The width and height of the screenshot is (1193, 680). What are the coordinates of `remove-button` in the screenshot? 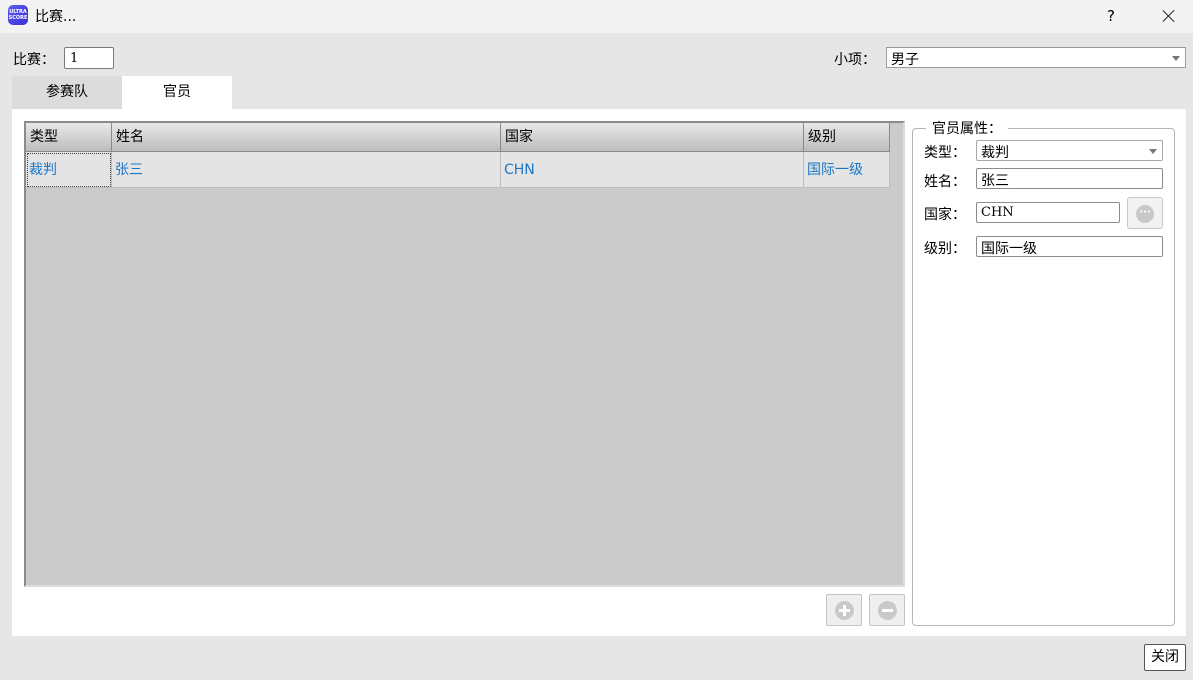 It's located at (887, 610).